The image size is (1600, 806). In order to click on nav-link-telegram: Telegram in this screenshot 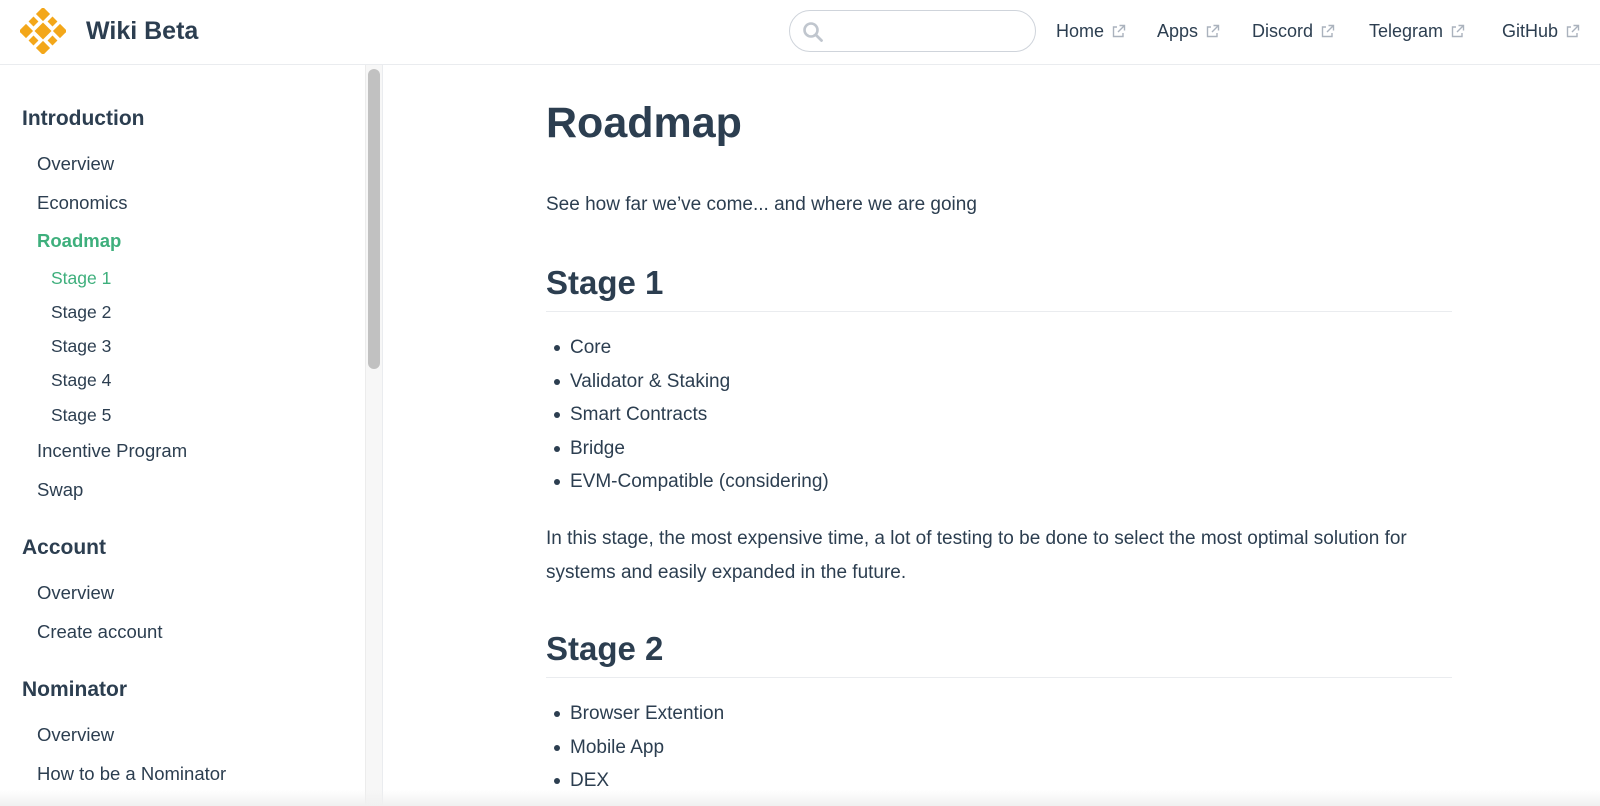, I will do `click(1417, 31)`.